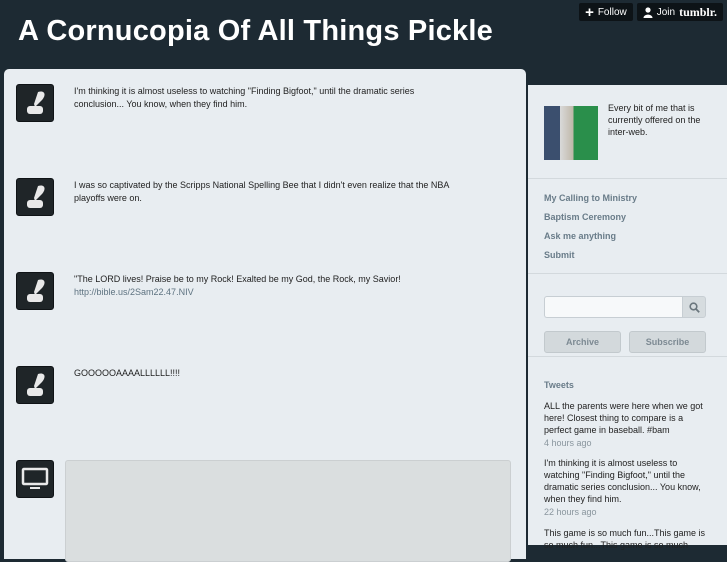  Describe the element at coordinates (626, 512) in the screenshot. I see `tweet-time: 22 hours ago` at that location.